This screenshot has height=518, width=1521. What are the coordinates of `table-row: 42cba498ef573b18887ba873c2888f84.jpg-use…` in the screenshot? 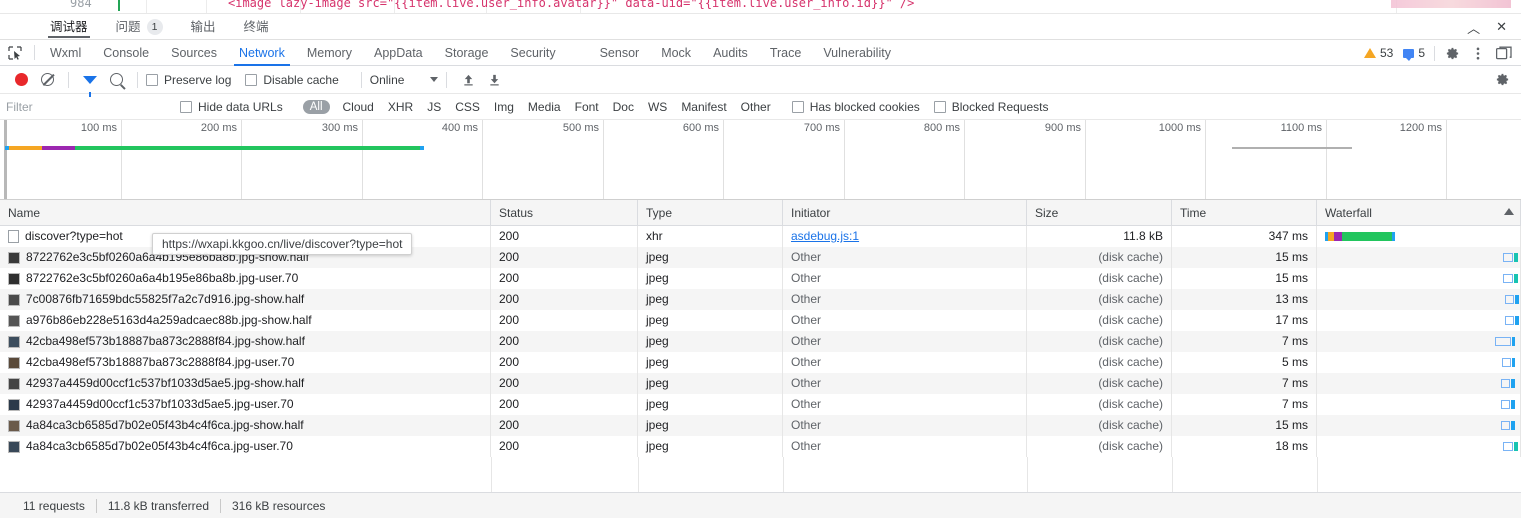 It's located at (760, 362).